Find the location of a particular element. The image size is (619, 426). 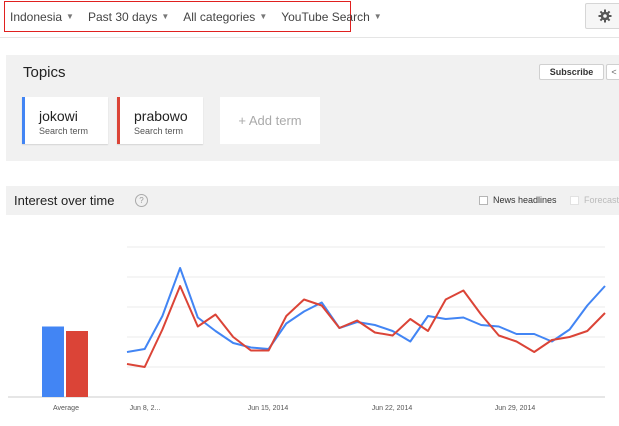

average-bar-prabowo is located at coordinates (77, 364).